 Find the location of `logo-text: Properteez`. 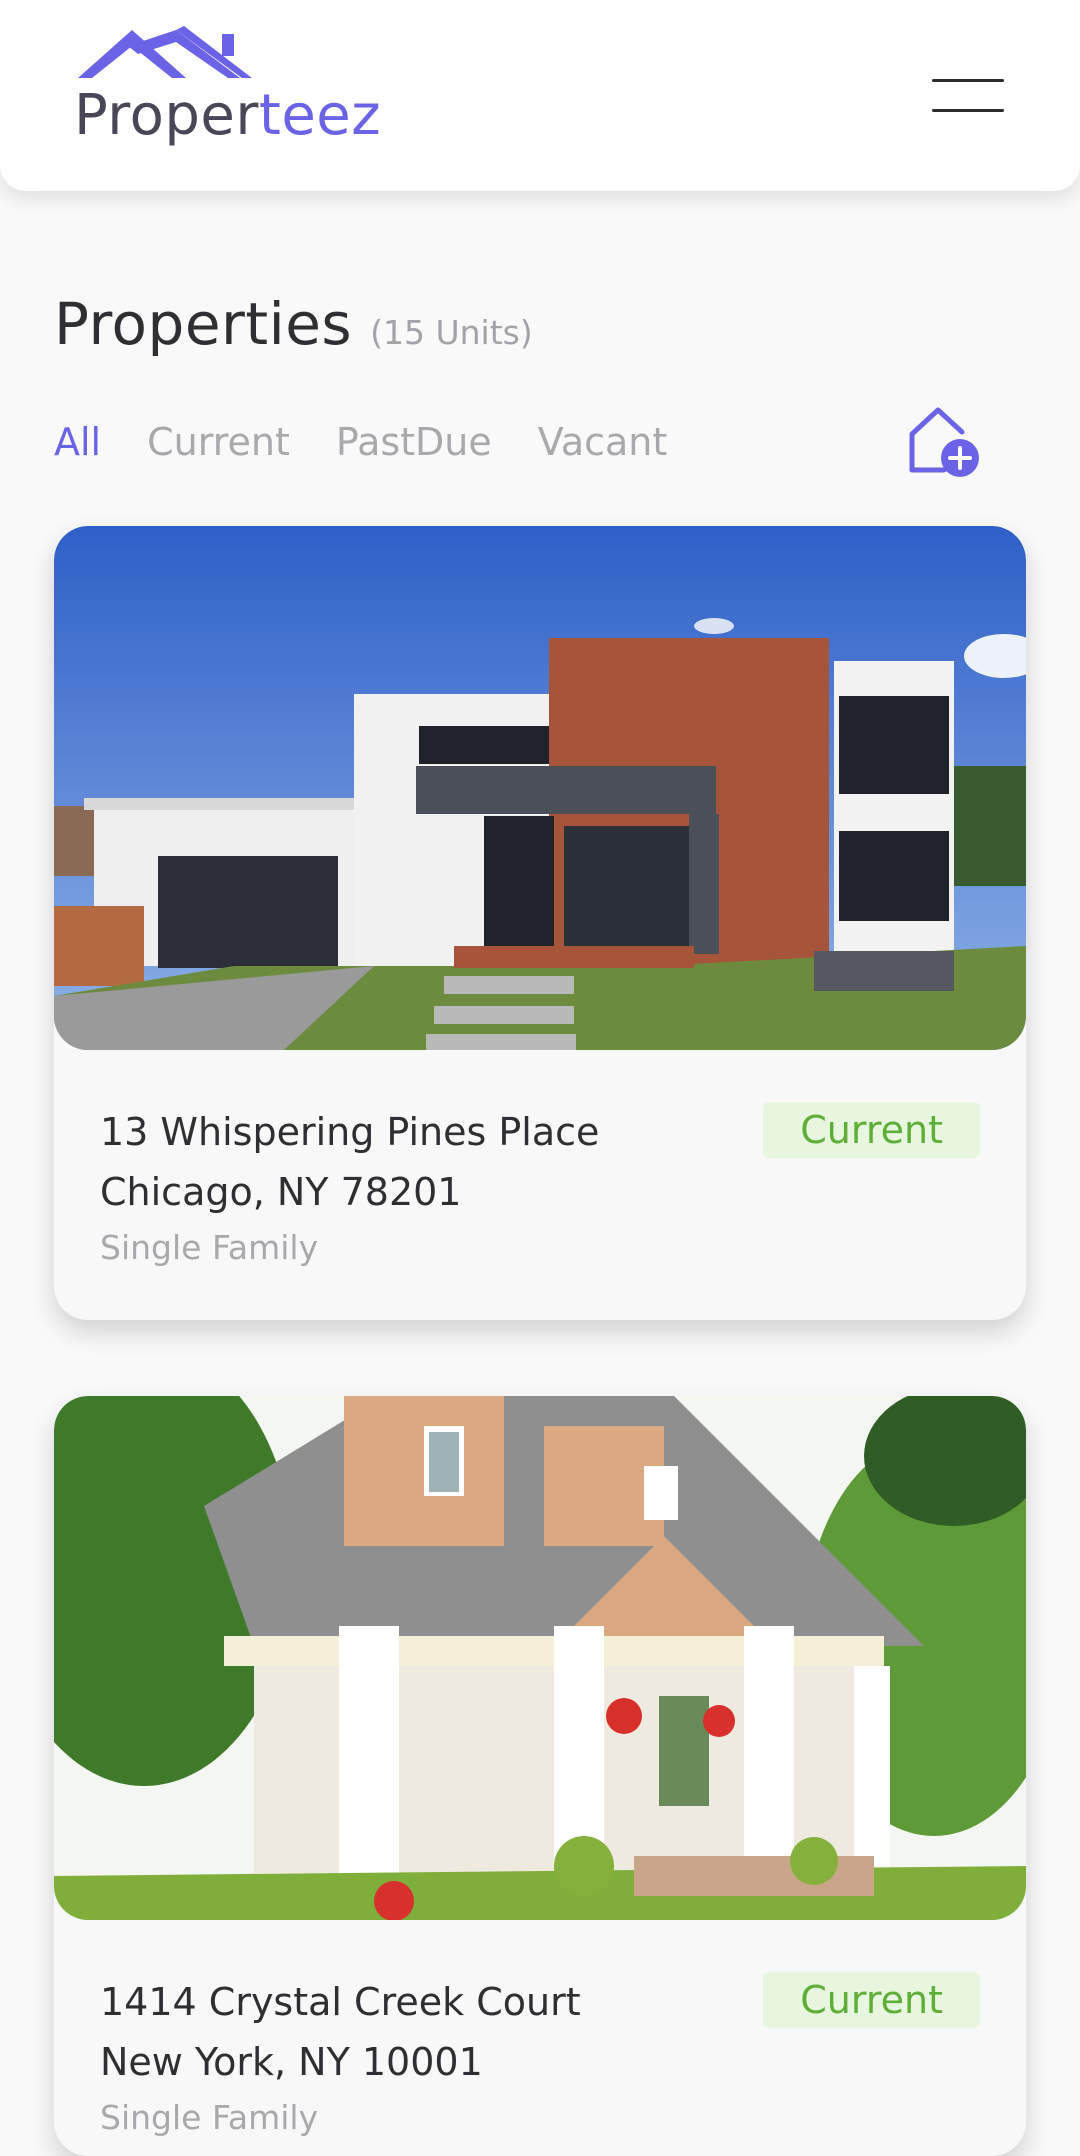

logo-text: Properteez is located at coordinates (228, 115).